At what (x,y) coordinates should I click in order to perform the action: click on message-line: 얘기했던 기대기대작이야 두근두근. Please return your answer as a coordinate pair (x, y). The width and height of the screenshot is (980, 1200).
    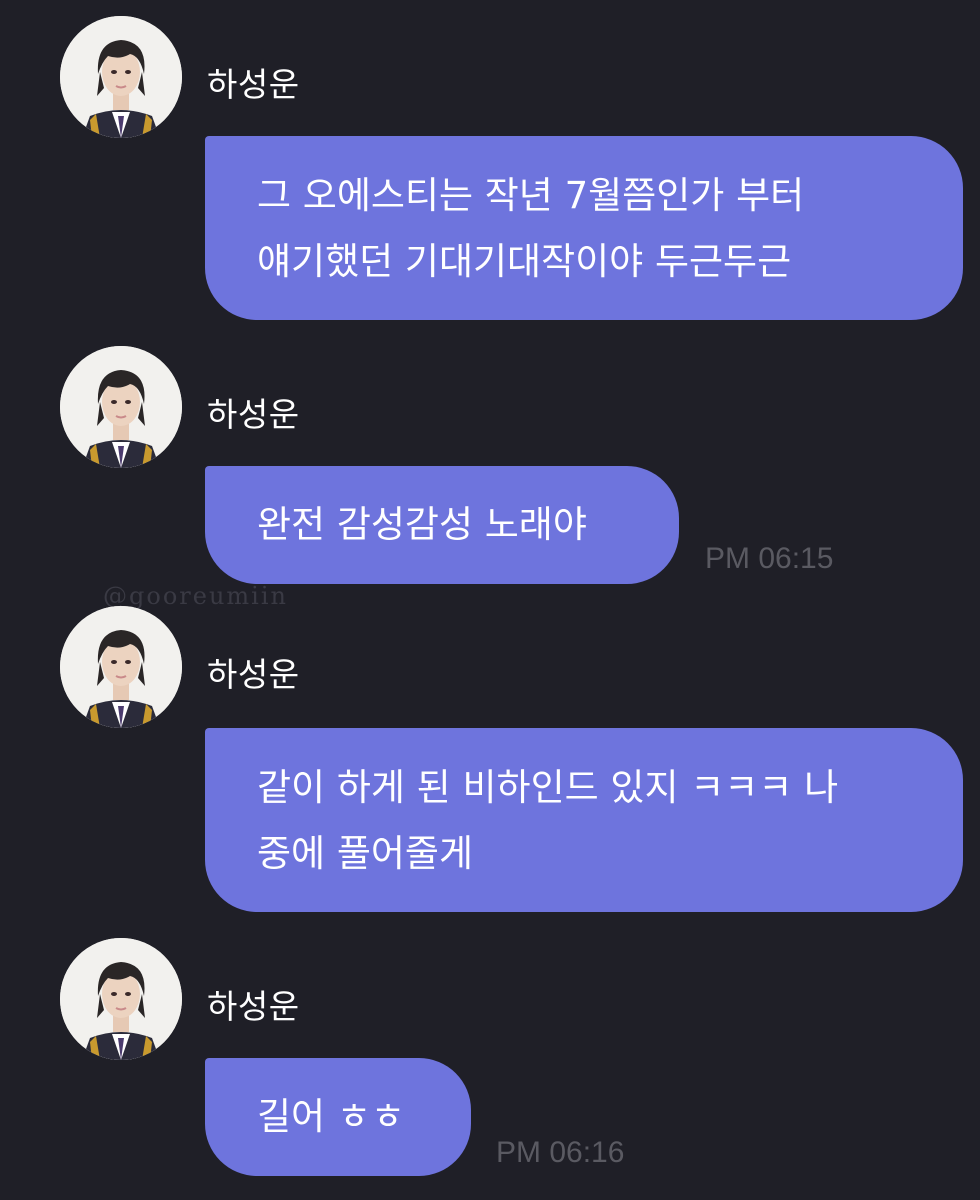
    Looking at the image, I should click on (524, 261).